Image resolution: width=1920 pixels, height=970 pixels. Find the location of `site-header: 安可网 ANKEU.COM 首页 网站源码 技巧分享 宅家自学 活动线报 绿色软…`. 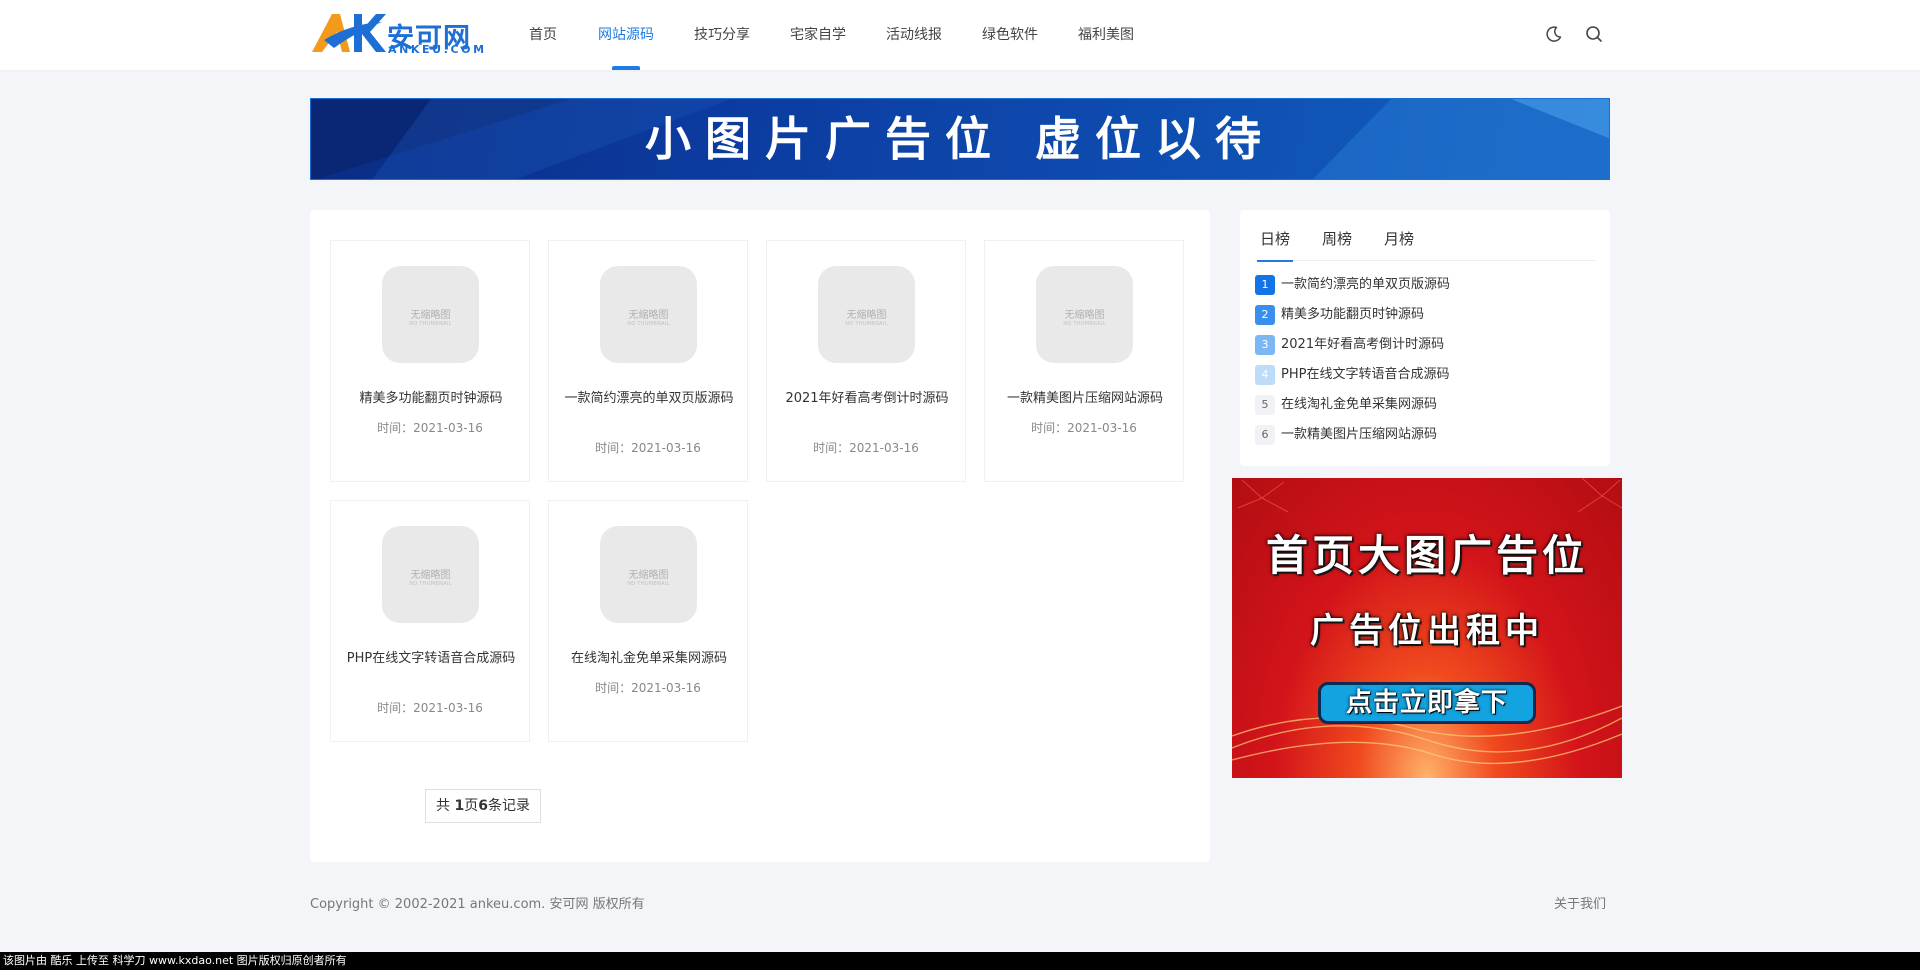

site-header: 安可网 ANKEU.COM 首页 网站源码 技巧分享 宅家自学 活动线报 绿色软… is located at coordinates (960, 35).